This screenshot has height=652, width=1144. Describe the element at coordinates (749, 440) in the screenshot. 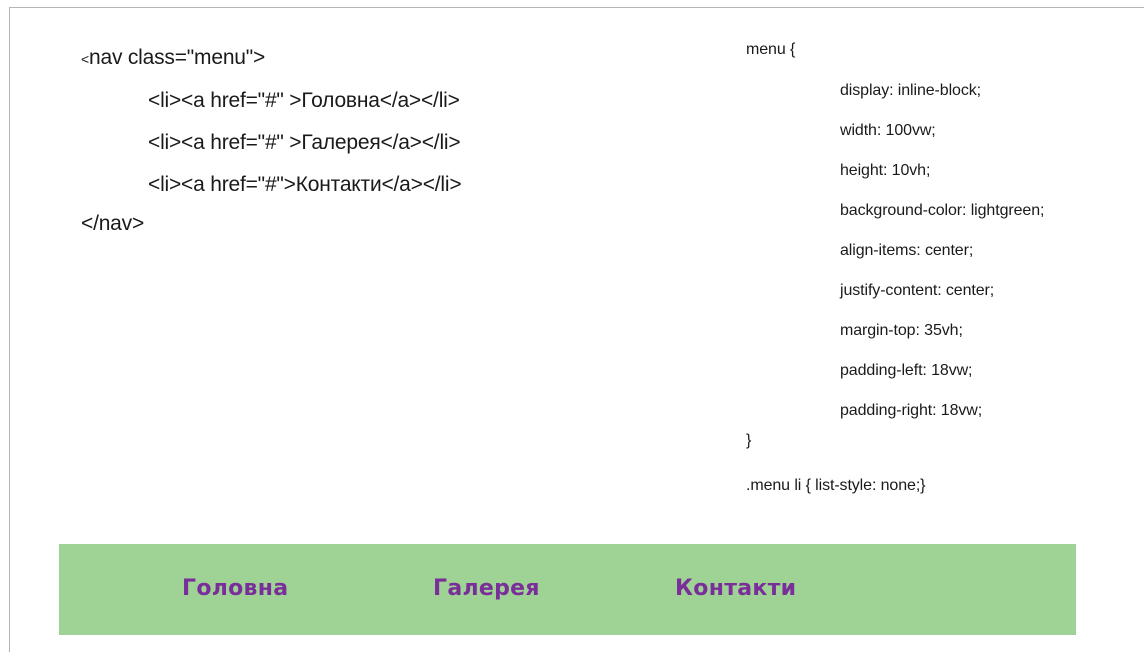

I see `css-close-brace: }` at that location.